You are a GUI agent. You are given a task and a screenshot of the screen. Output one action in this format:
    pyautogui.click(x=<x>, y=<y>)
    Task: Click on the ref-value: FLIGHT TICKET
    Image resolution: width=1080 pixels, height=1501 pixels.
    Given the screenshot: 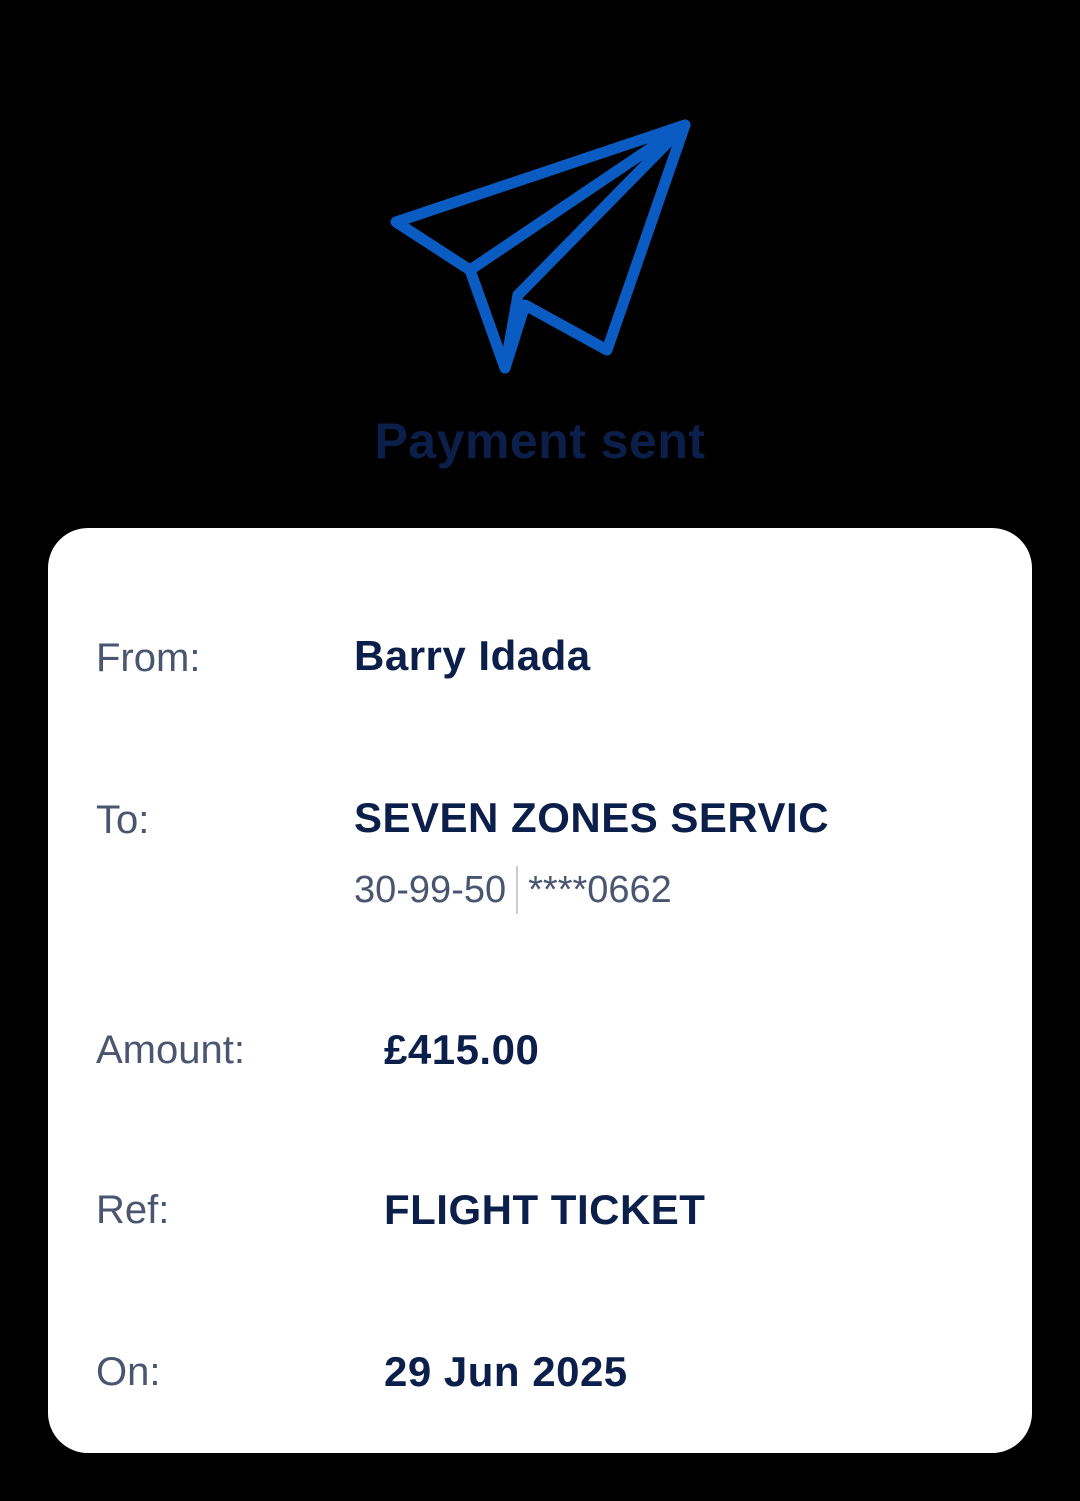 What is the action you would take?
    pyautogui.click(x=545, y=1209)
    